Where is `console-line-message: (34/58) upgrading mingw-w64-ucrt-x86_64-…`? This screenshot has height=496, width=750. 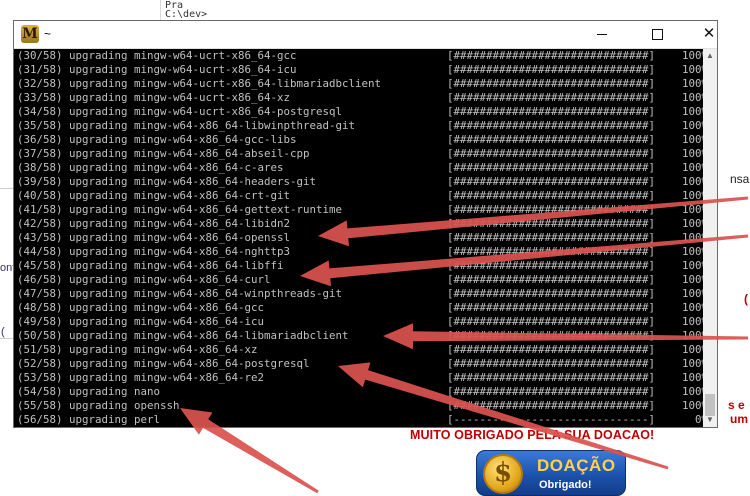
console-line-message: (34/58) upgrading mingw-w64-ucrt-x86_64-… is located at coordinates (180, 111).